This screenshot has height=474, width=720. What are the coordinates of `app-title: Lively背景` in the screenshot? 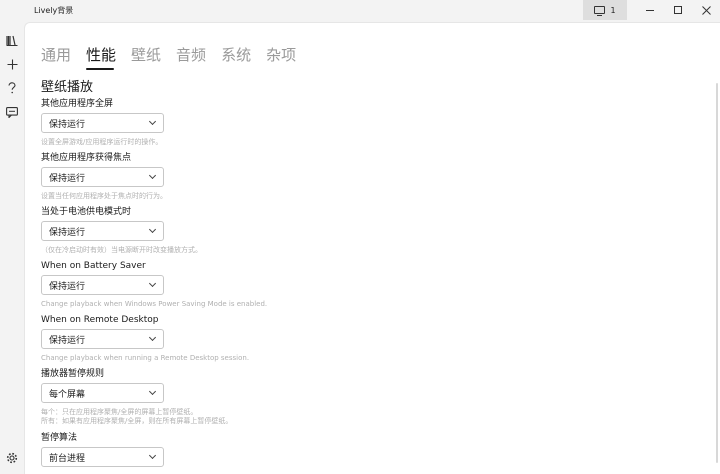 It's located at (54, 10).